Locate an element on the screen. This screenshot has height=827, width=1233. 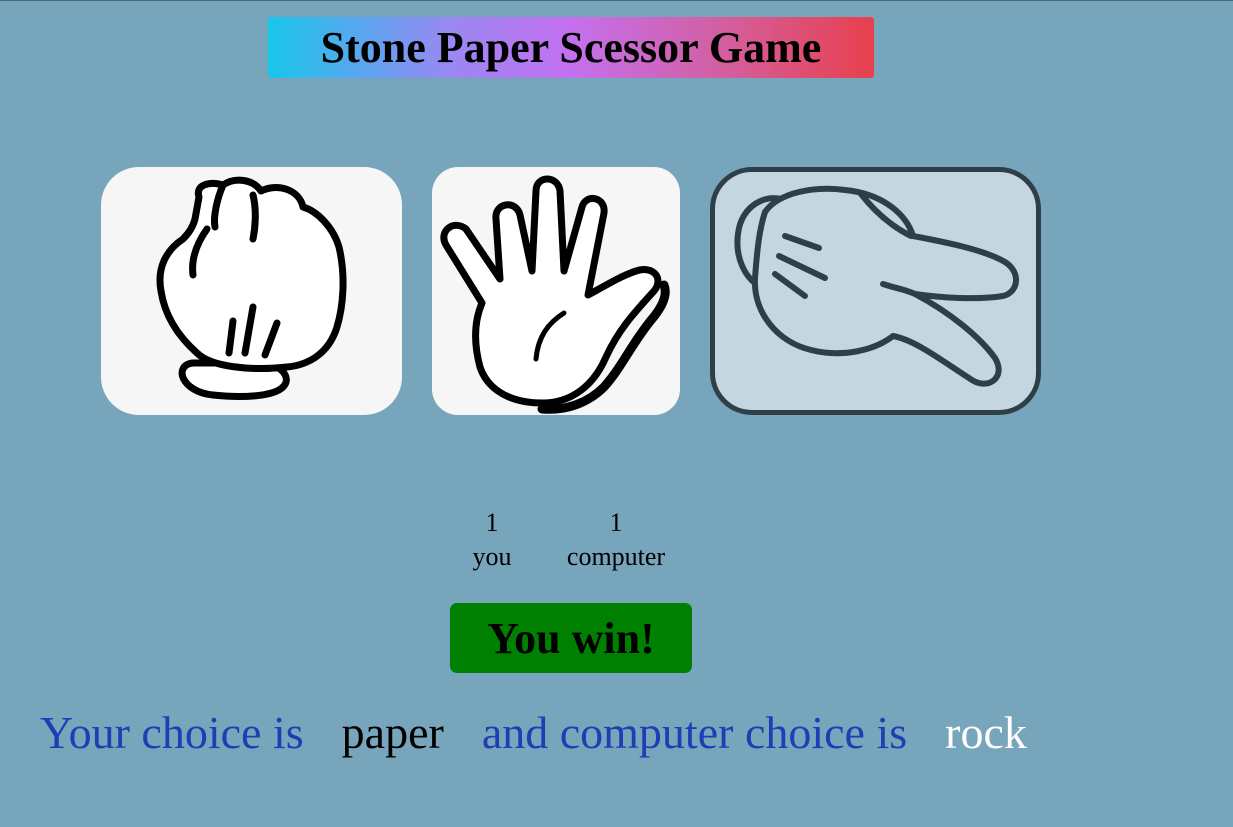
result-message: You win! is located at coordinates (571, 638).